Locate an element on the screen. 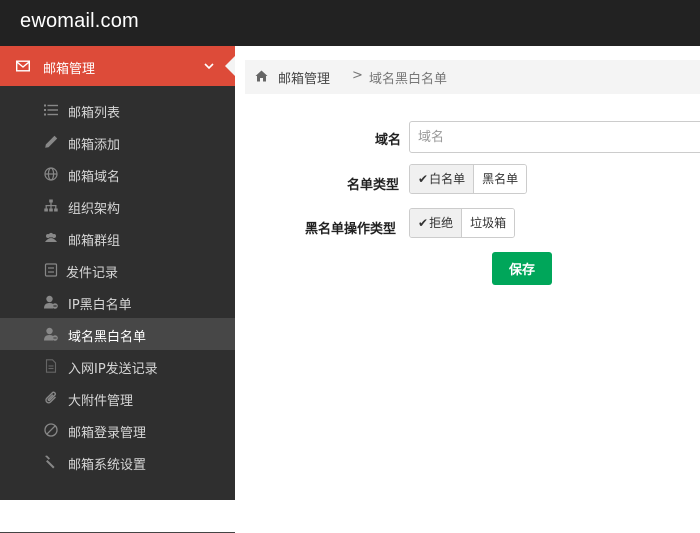  blacklist-action-toggle: ✔拒绝 垃圾箱 is located at coordinates (462, 223).